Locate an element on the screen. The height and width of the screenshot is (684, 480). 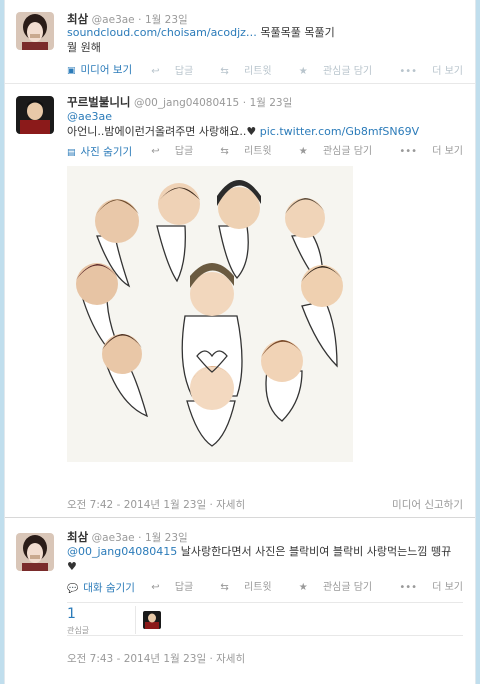
tweet-header: 꾸르벌불니니 @00_jang04080415 · 1월 23일 is located at coordinates (179, 102).